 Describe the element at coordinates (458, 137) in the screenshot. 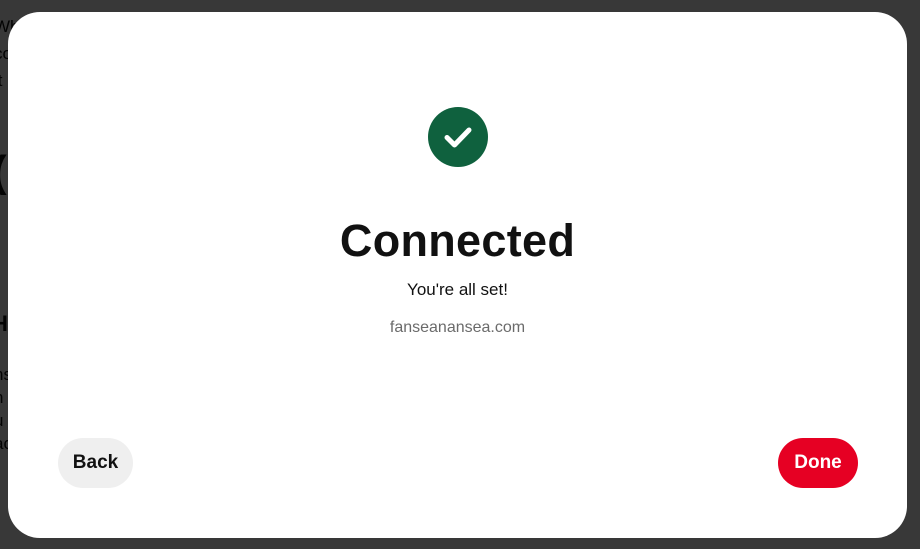

I see `checkmark-icon` at that location.